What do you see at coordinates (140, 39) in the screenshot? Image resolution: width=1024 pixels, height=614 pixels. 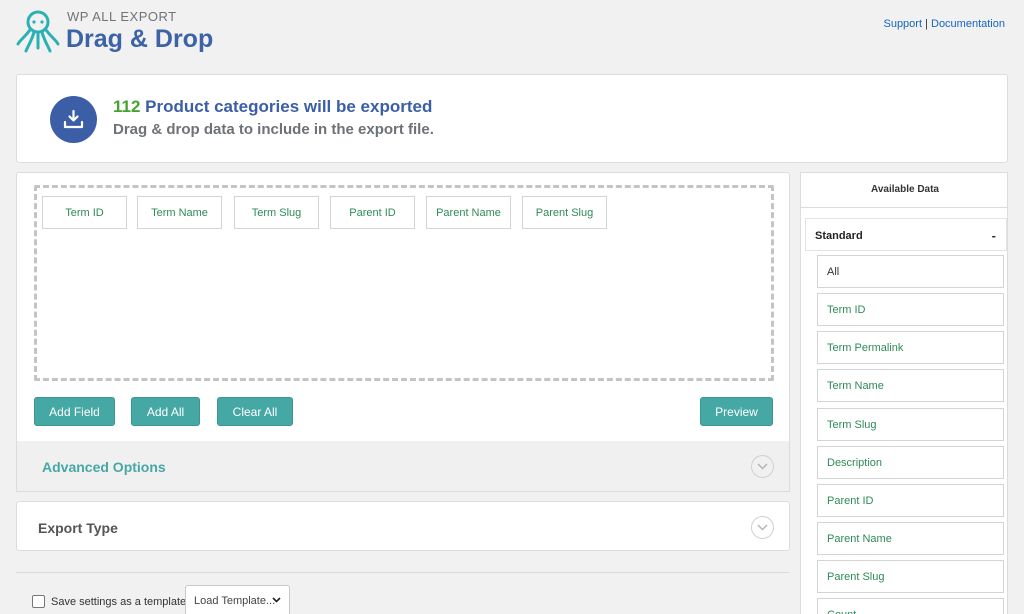 I see `page-title: Drag & Drop` at bounding box center [140, 39].